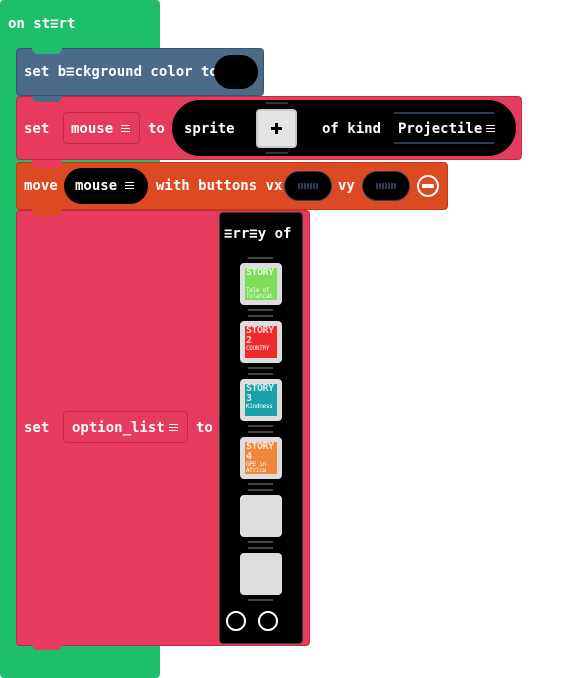 This screenshot has width=574, height=678. Describe the element at coordinates (428, 186) in the screenshot. I see `minus-icon` at that location.